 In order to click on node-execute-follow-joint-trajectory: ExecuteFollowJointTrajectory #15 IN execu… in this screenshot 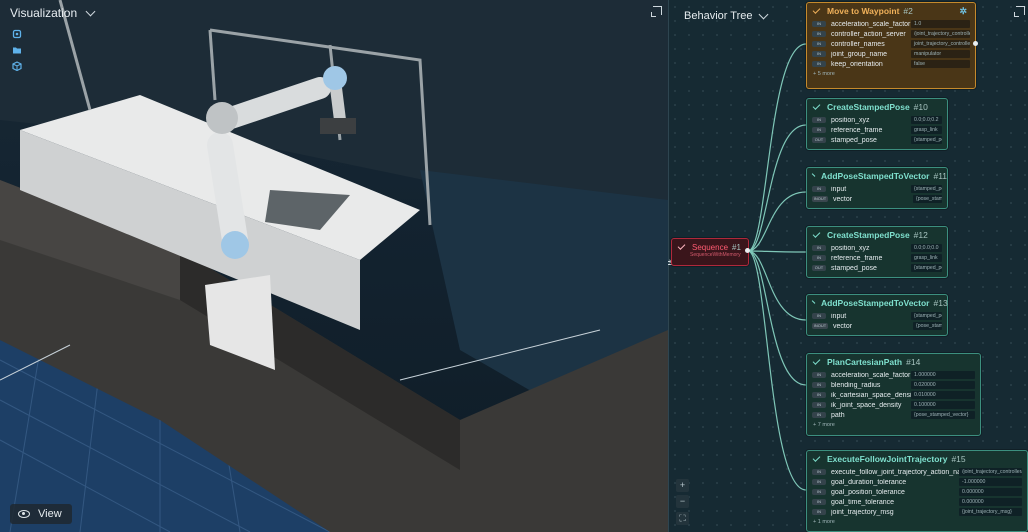, I will do `click(917, 491)`.